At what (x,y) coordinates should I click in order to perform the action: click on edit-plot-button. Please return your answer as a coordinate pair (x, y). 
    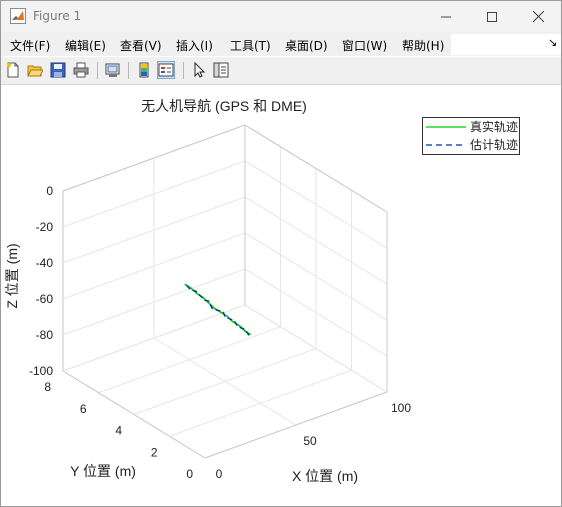
    Looking at the image, I should click on (199, 70).